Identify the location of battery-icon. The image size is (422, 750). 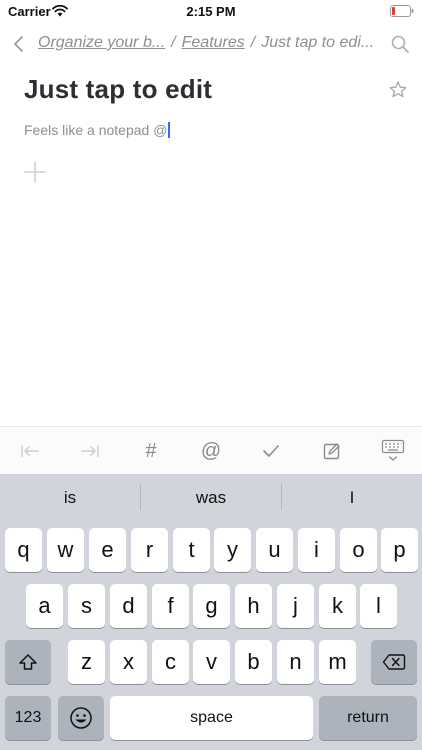
(402, 11).